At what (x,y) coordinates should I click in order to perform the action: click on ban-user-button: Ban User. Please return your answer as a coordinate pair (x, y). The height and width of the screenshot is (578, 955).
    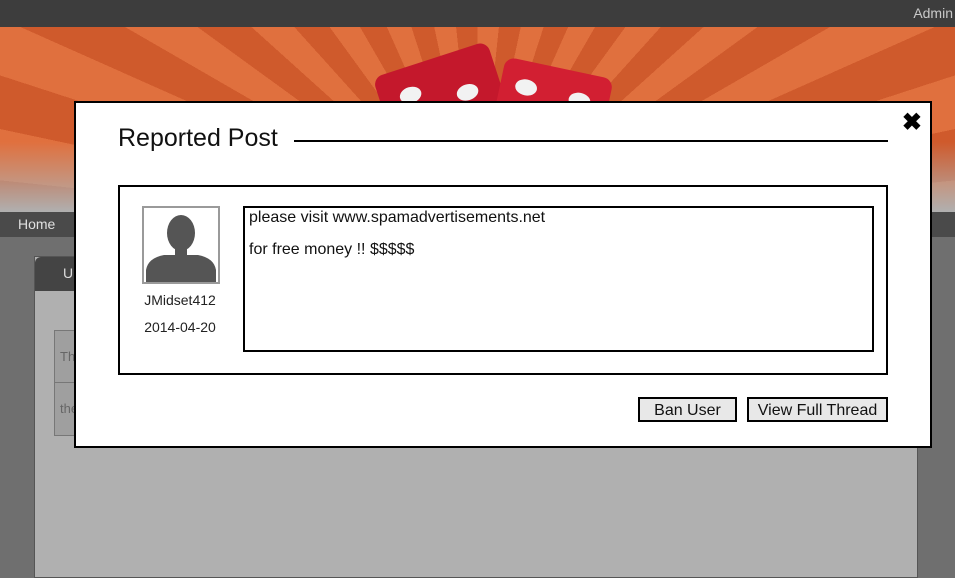
    Looking at the image, I should click on (687, 409).